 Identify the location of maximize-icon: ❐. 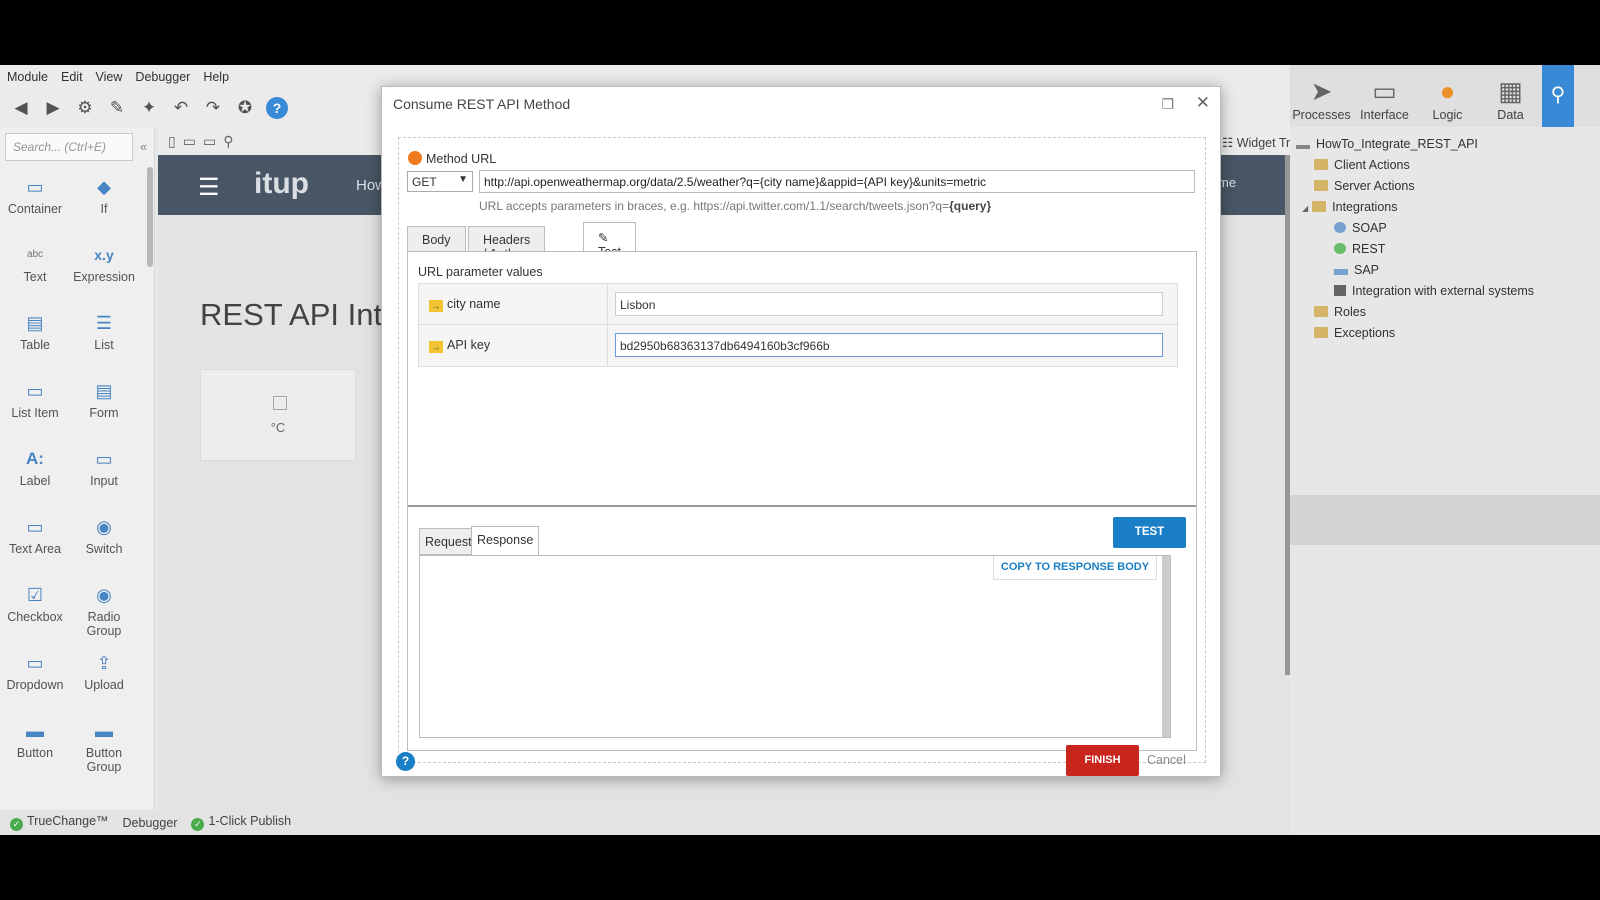
(1167, 104).